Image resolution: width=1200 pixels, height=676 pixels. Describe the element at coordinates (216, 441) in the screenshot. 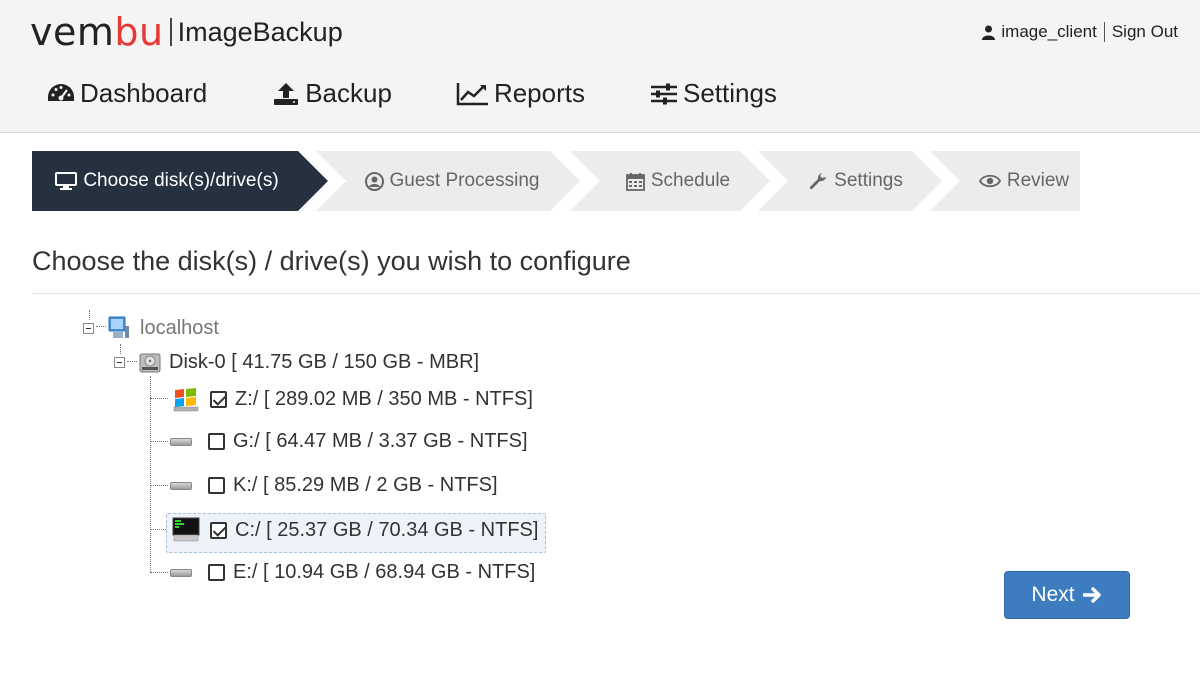

I see `drive-g-checkbox` at that location.